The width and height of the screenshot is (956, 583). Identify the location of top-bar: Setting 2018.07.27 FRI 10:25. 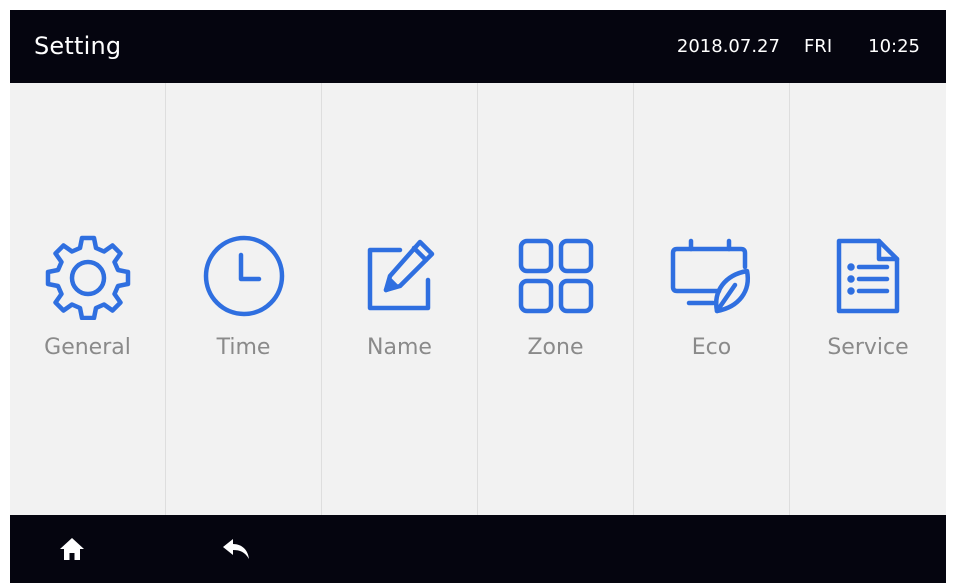
(478, 46).